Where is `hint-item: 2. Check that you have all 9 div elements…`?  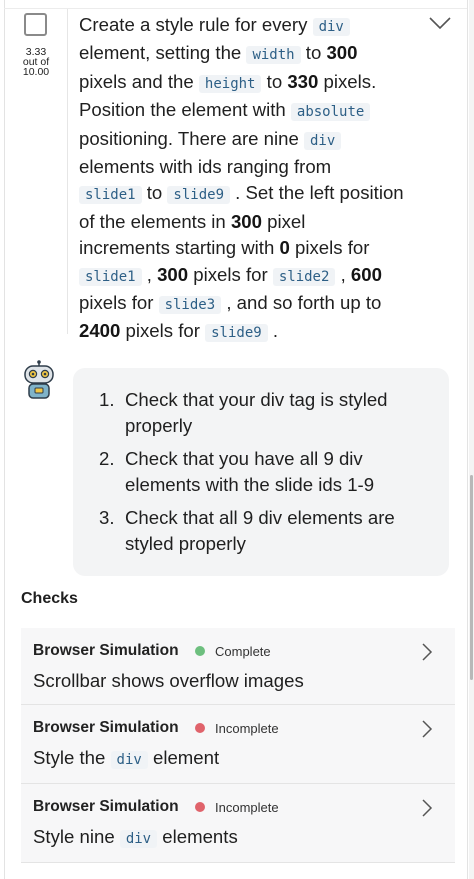 hint-item: 2. Check that you have all 9 div elements… is located at coordinates (259, 471).